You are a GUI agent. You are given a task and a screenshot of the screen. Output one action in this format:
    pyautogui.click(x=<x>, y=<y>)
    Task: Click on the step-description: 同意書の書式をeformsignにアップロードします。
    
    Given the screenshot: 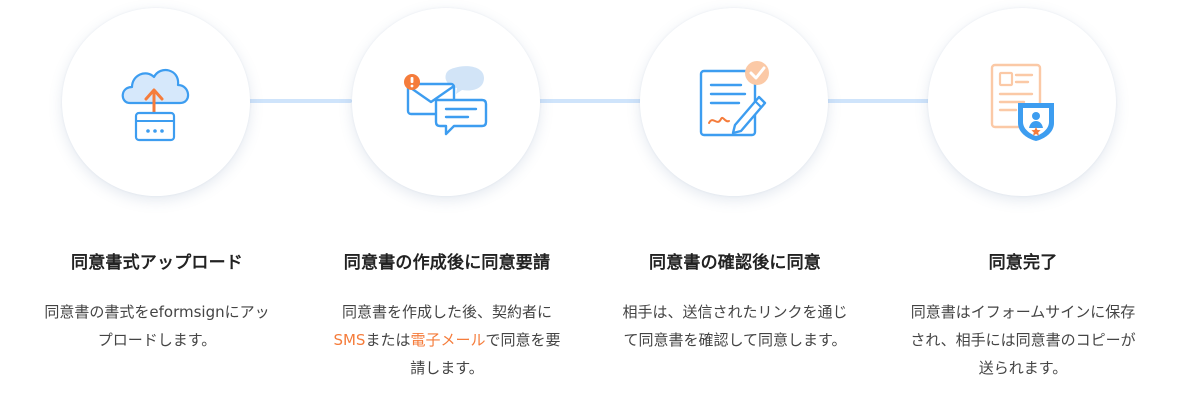 What is the action you would take?
    pyautogui.click(x=157, y=326)
    